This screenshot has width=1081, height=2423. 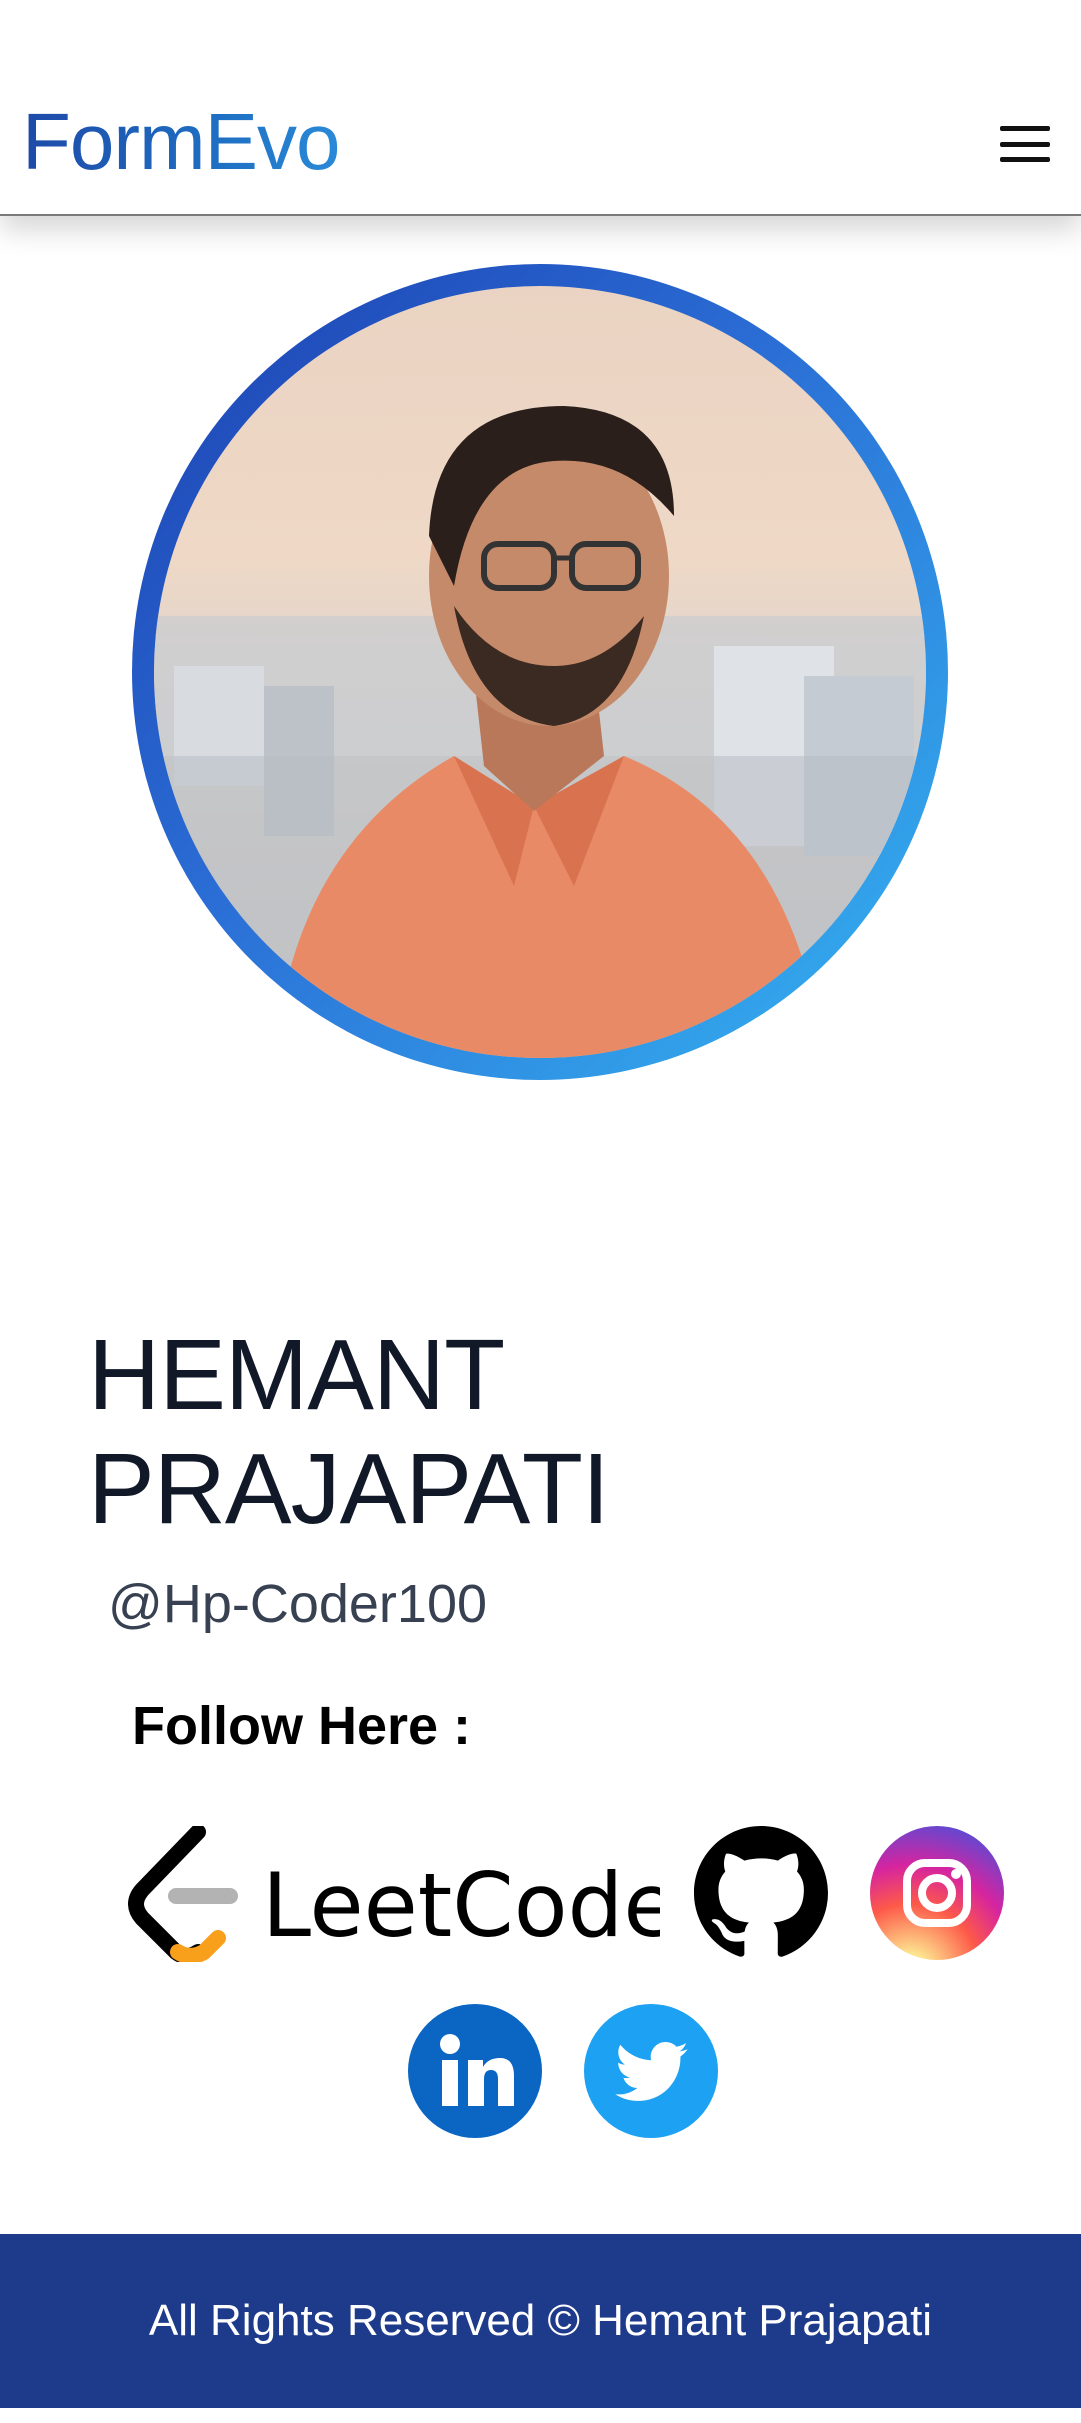 I want to click on twitter-link, so click(x=651, y=2071).